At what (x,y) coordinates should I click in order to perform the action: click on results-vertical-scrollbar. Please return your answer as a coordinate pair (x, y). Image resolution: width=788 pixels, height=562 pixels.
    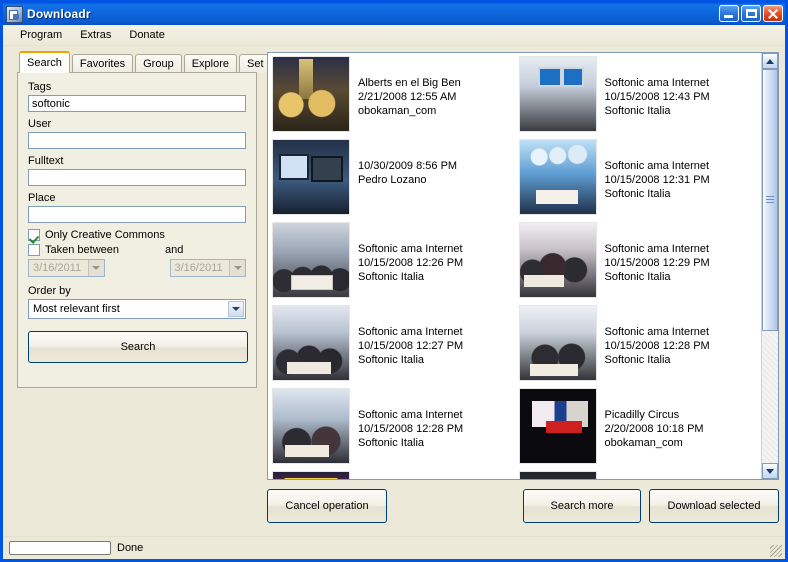
    Looking at the image, I should click on (769, 266).